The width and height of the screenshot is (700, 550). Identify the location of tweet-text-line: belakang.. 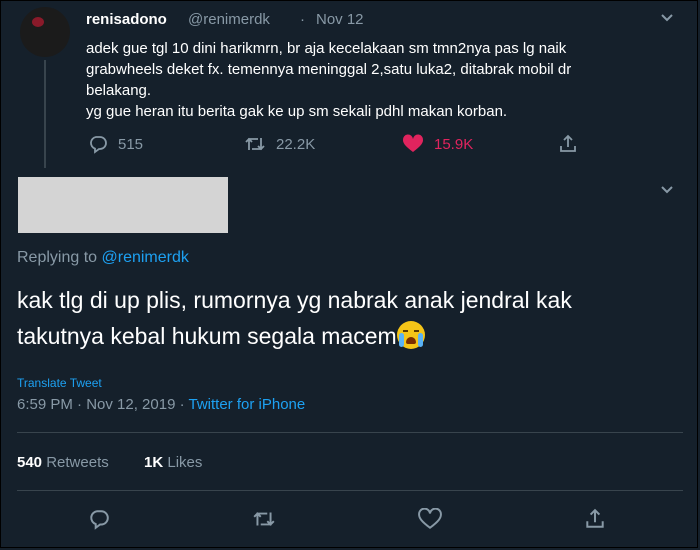
(119, 90).